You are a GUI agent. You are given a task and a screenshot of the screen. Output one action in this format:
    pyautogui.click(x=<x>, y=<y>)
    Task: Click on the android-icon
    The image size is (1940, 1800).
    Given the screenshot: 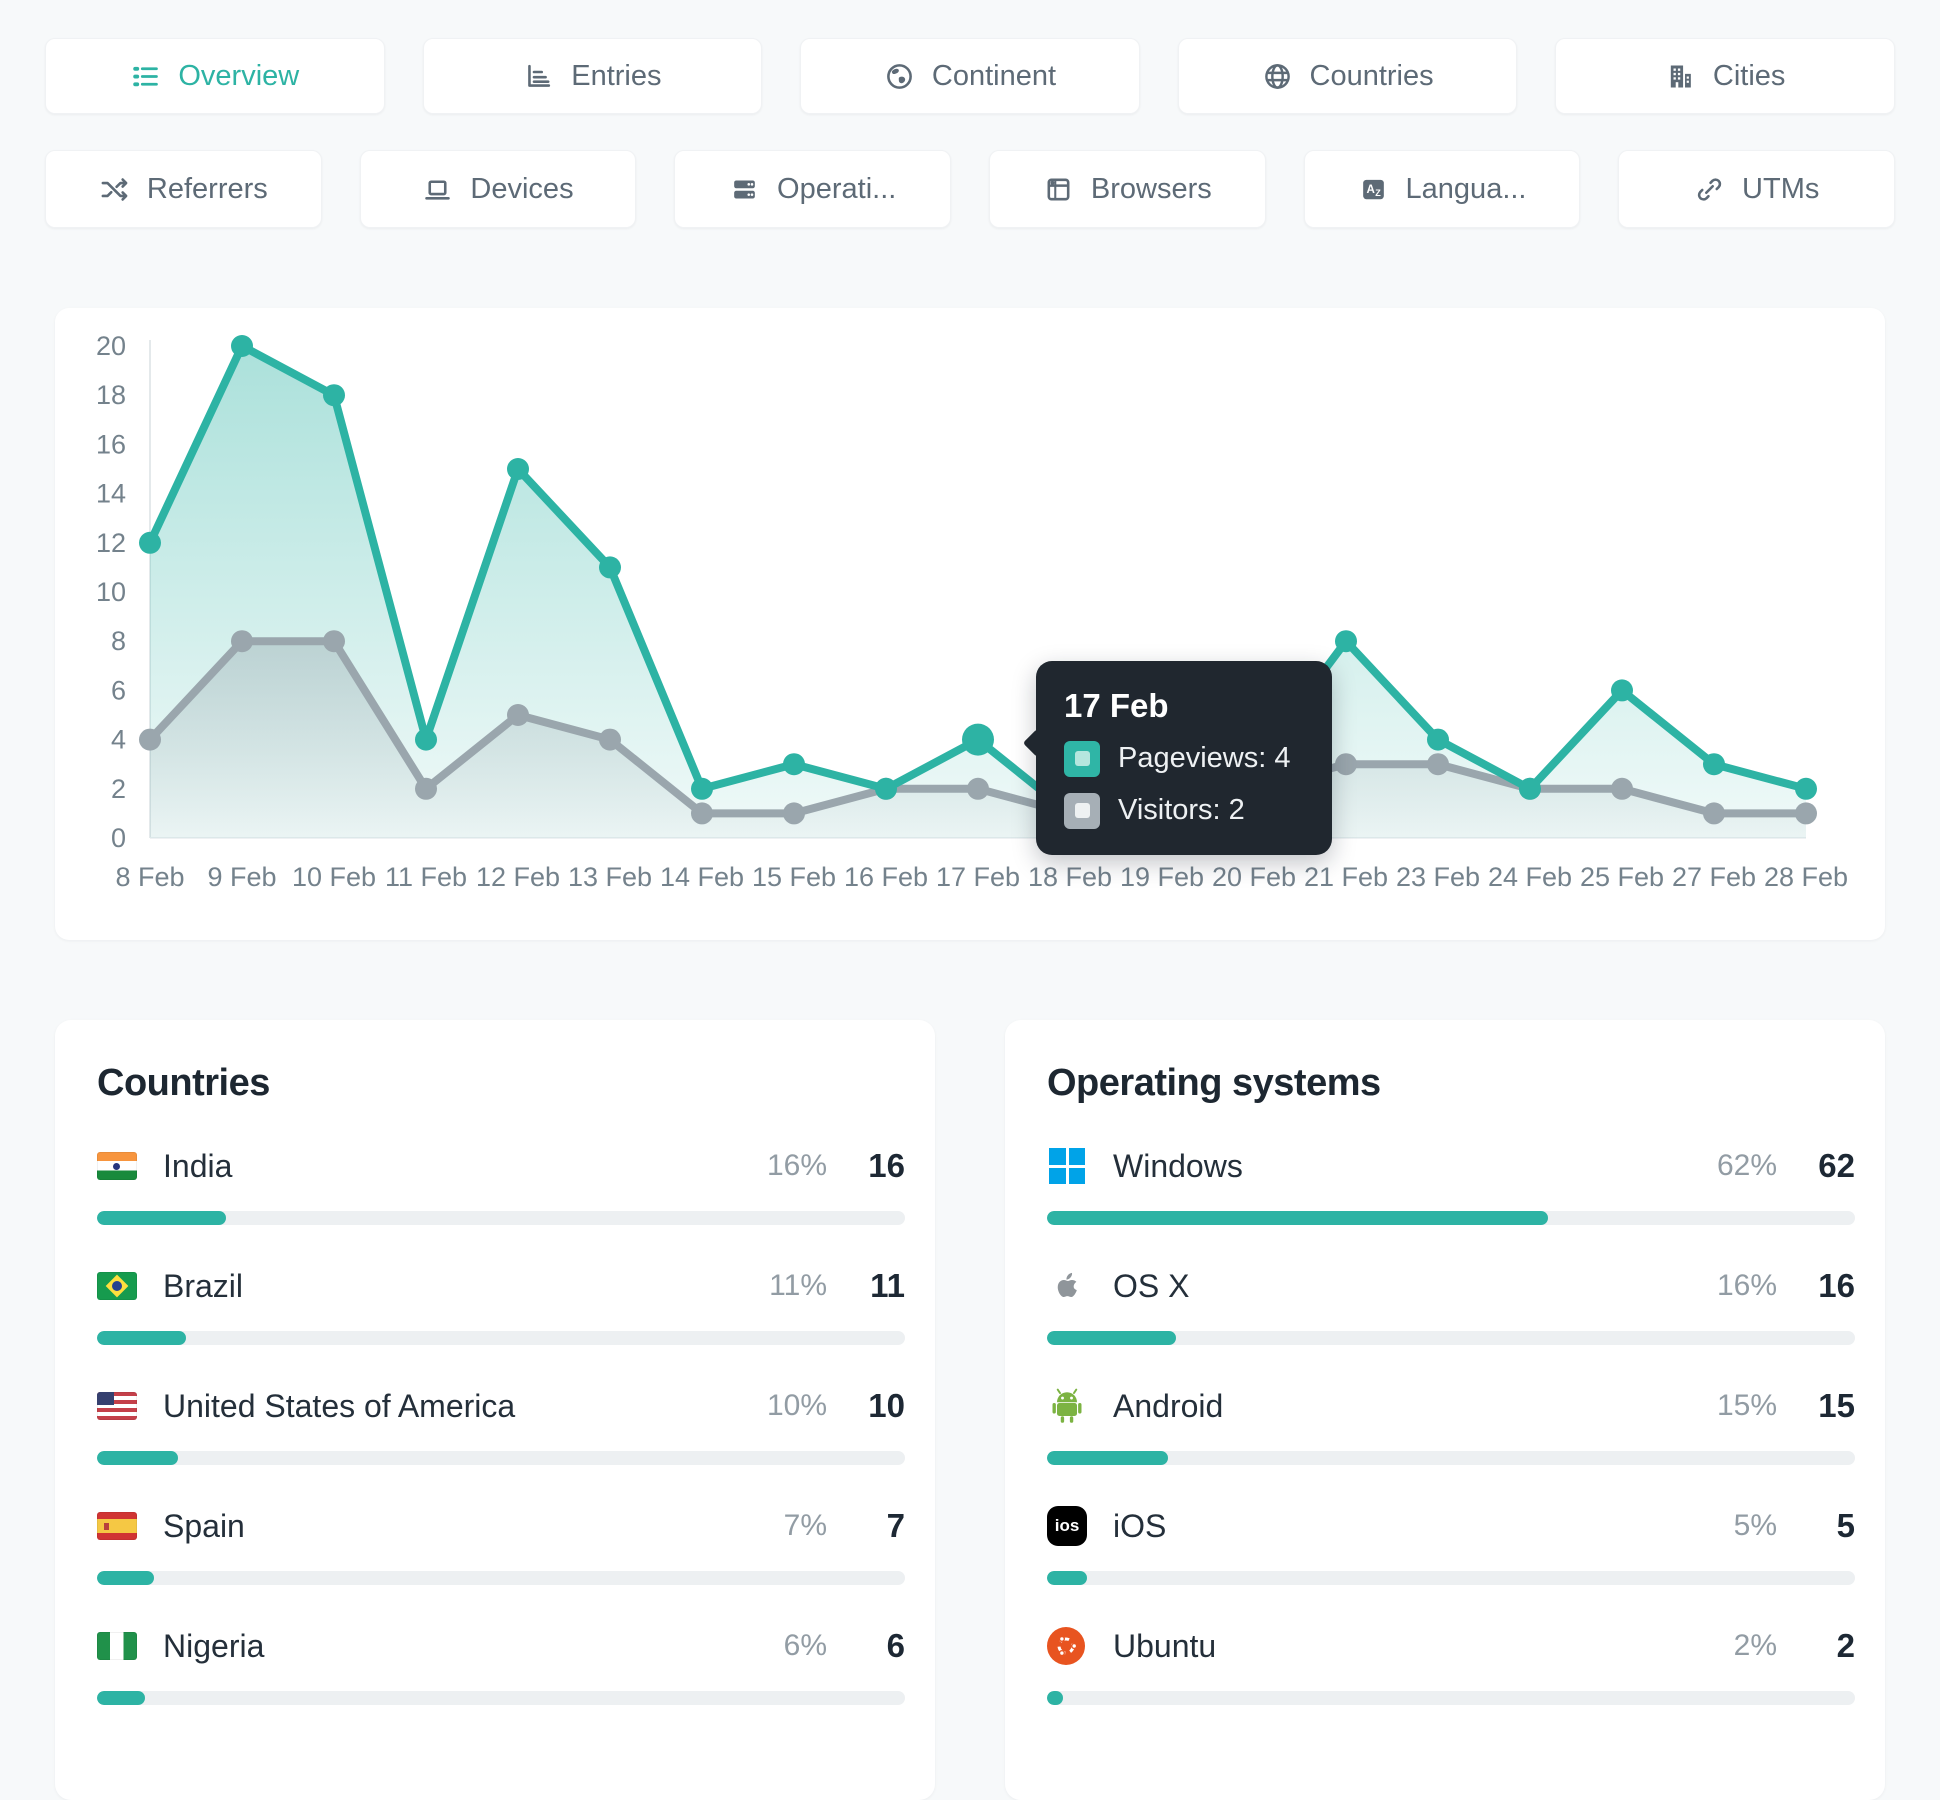 What is the action you would take?
    pyautogui.click(x=1068, y=1406)
    